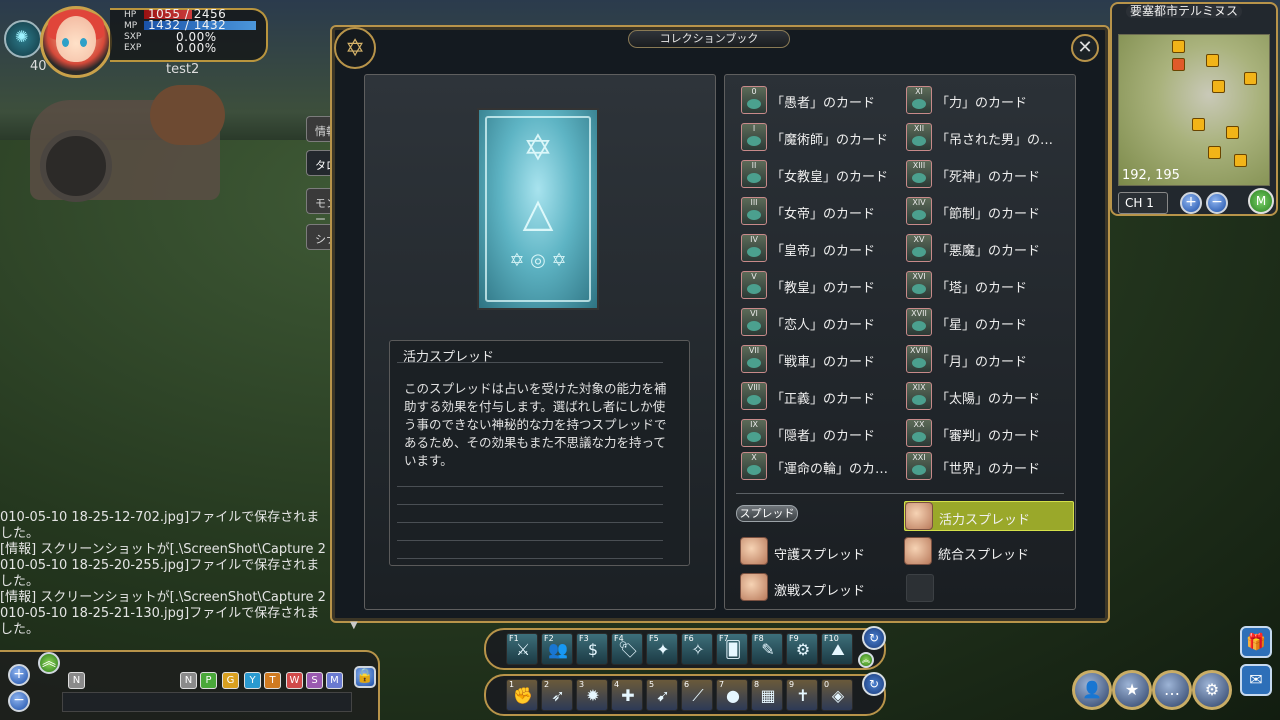  What do you see at coordinates (754, 211) in the screenshot?
I see `tarot-card-icon: III` at bounding box center [754, 211].